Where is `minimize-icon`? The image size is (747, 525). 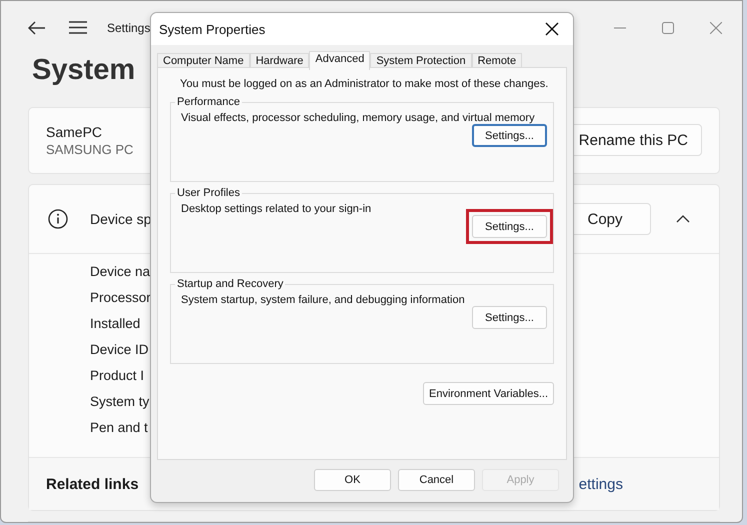
minimize-icon is located at coordinates (620, 27).